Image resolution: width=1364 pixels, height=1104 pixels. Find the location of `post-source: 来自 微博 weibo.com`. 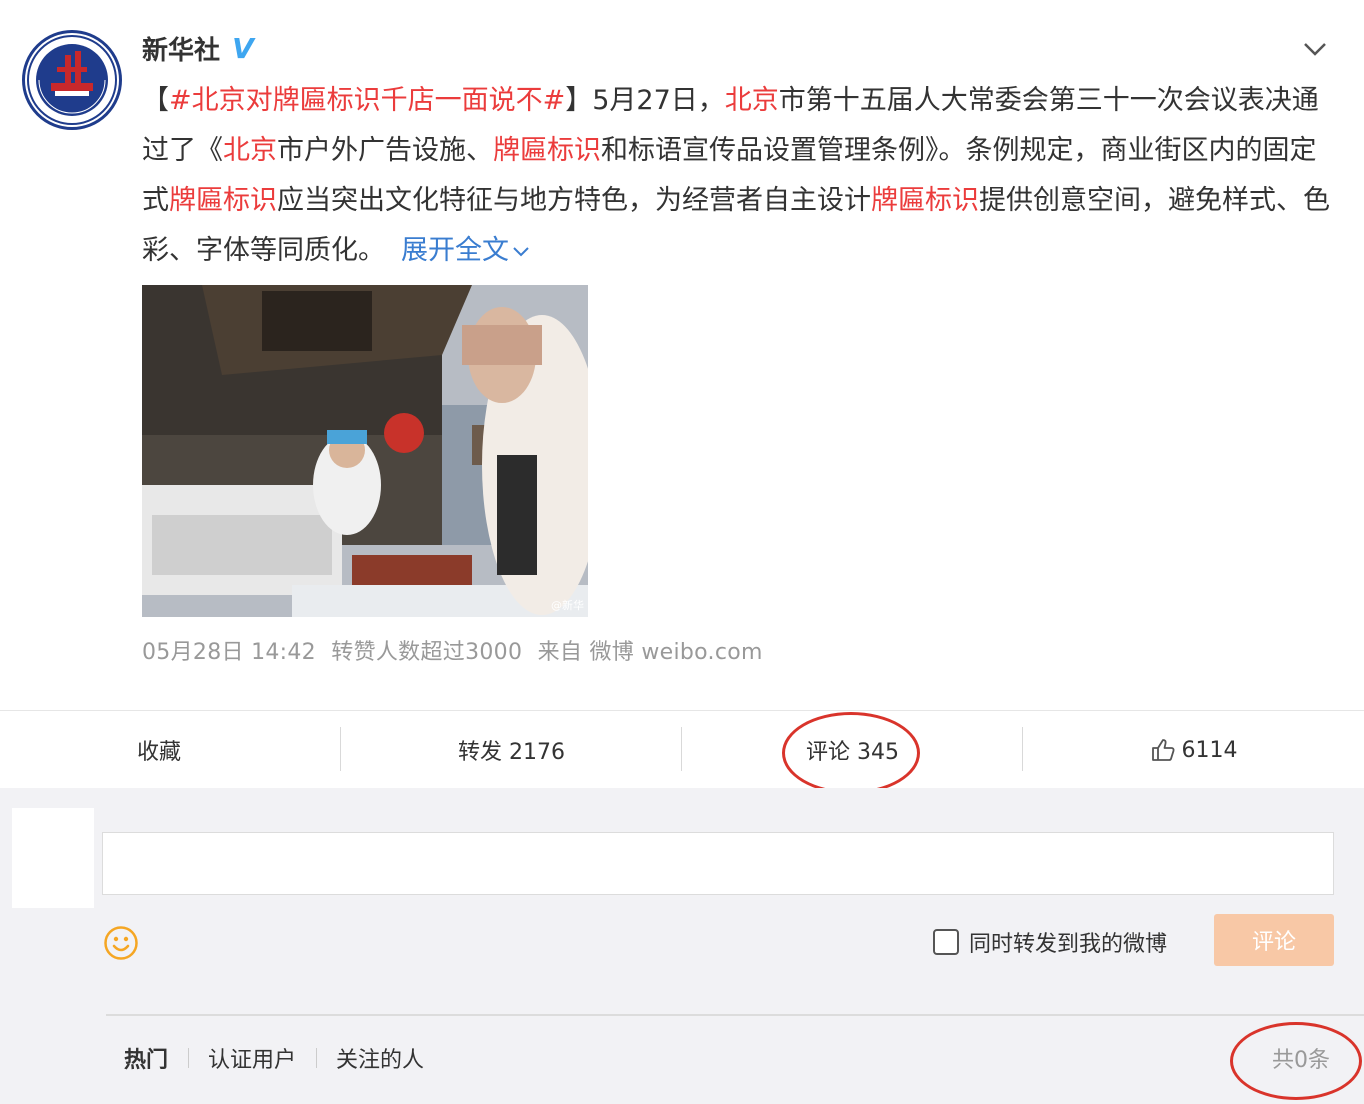

post-source: 来自 微博 weibo.com is located at coordinates (650, 652).